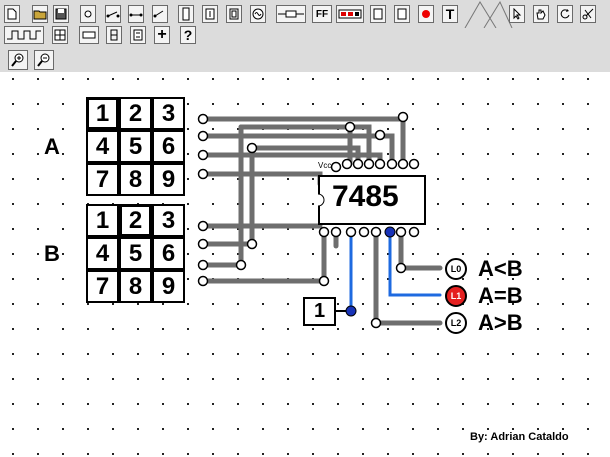 The width and height of the screenshot is (610, 457). Describe the element at coordinates (456, 296) in the screenshot. I see `led-l1: L1` at that location.